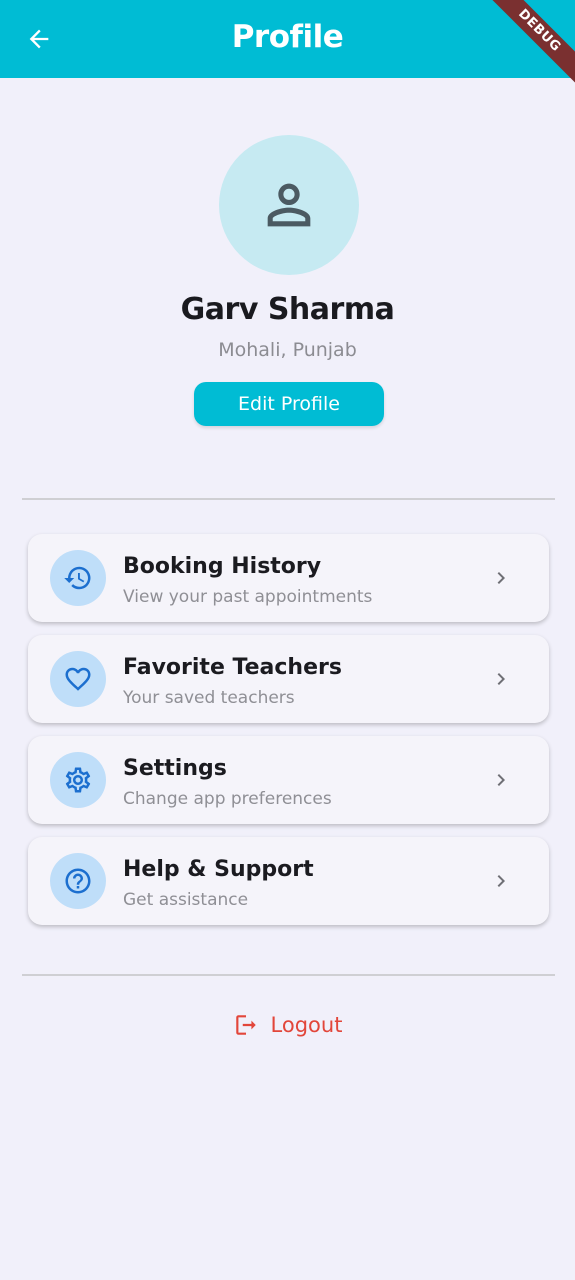 Image resolution: width=575 pixels, height=1280 pixels. I want to click on menu-item-title: Favorite Teachers, so click(232, 667).